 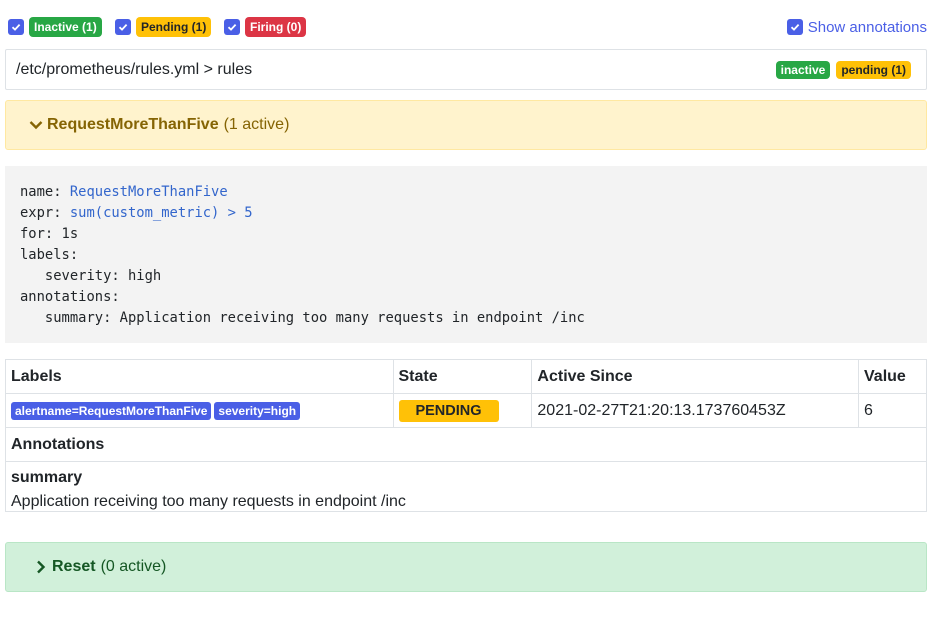 I want to click on rule-name-line: name: RequestMoreThanFive, so click(x=124, y=192).